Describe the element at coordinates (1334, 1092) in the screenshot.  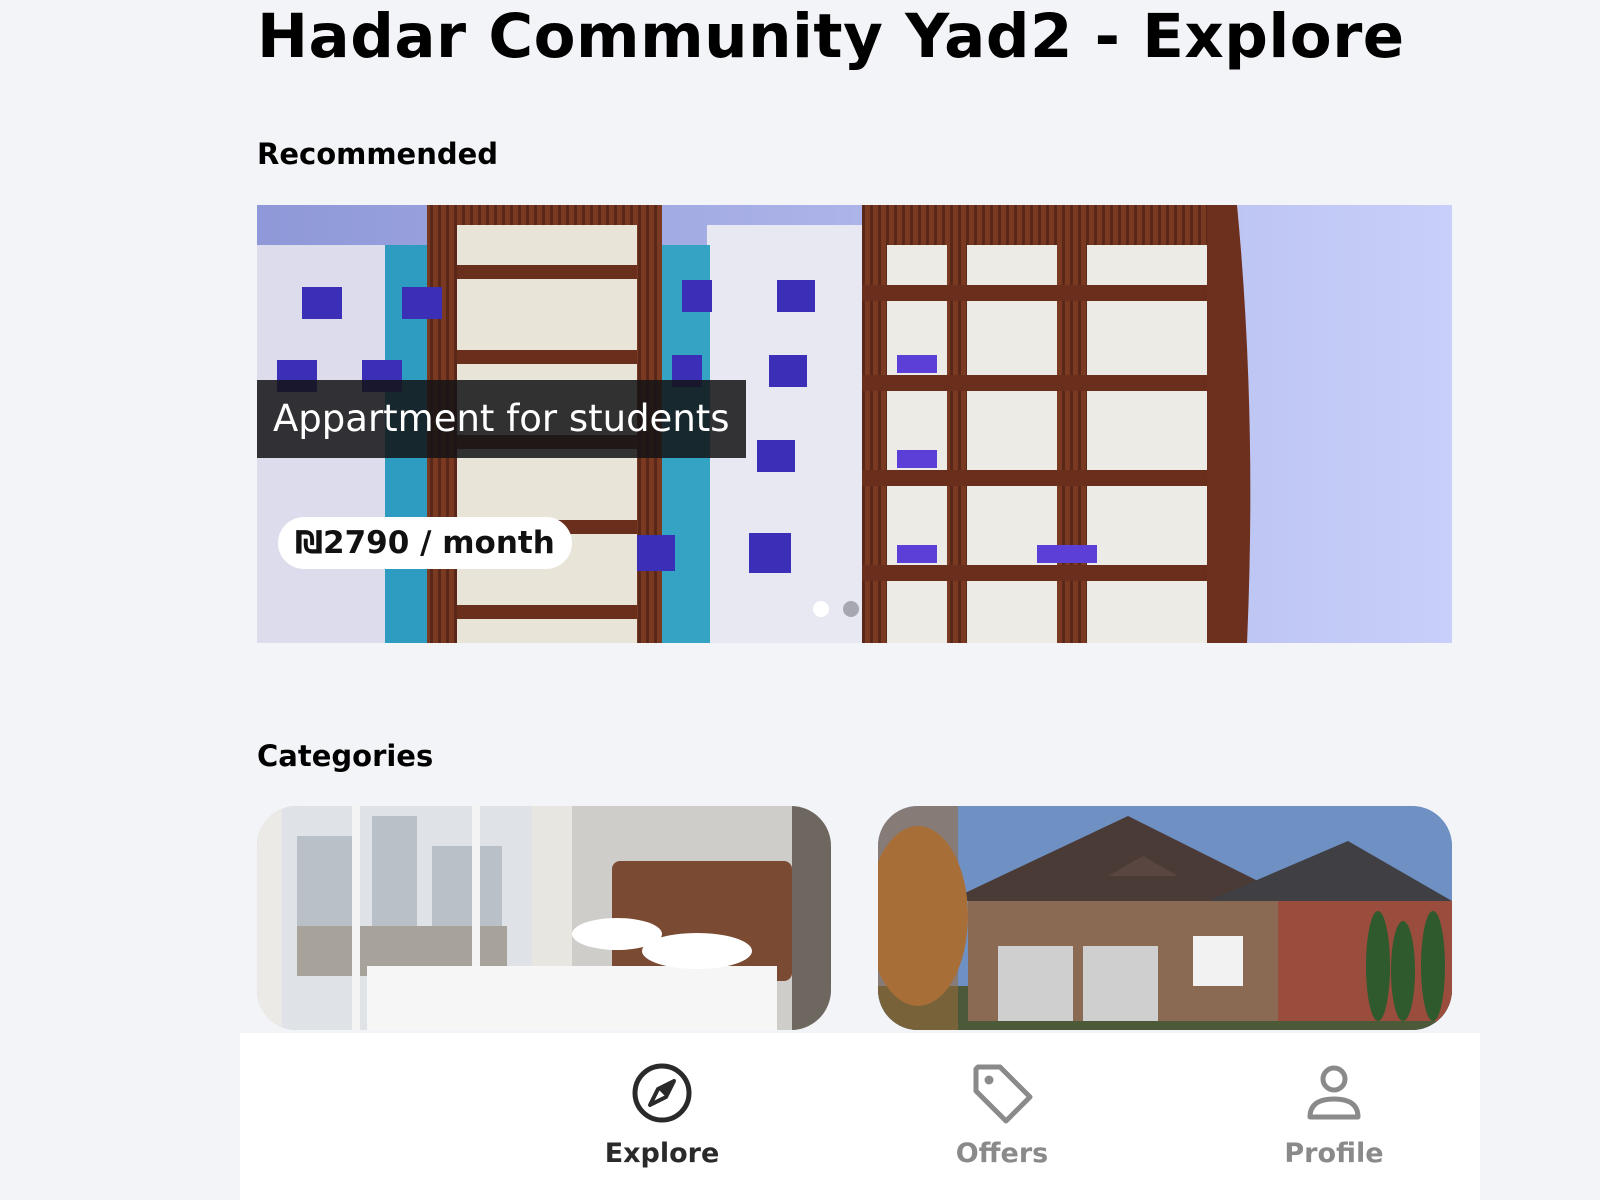
I see `user-icon` at that location.